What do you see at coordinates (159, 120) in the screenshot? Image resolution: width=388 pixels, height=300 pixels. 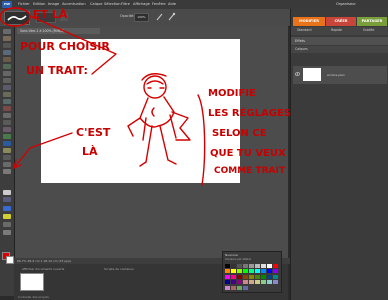 I see `canvas-doodle` at bounding box center [159, 120].